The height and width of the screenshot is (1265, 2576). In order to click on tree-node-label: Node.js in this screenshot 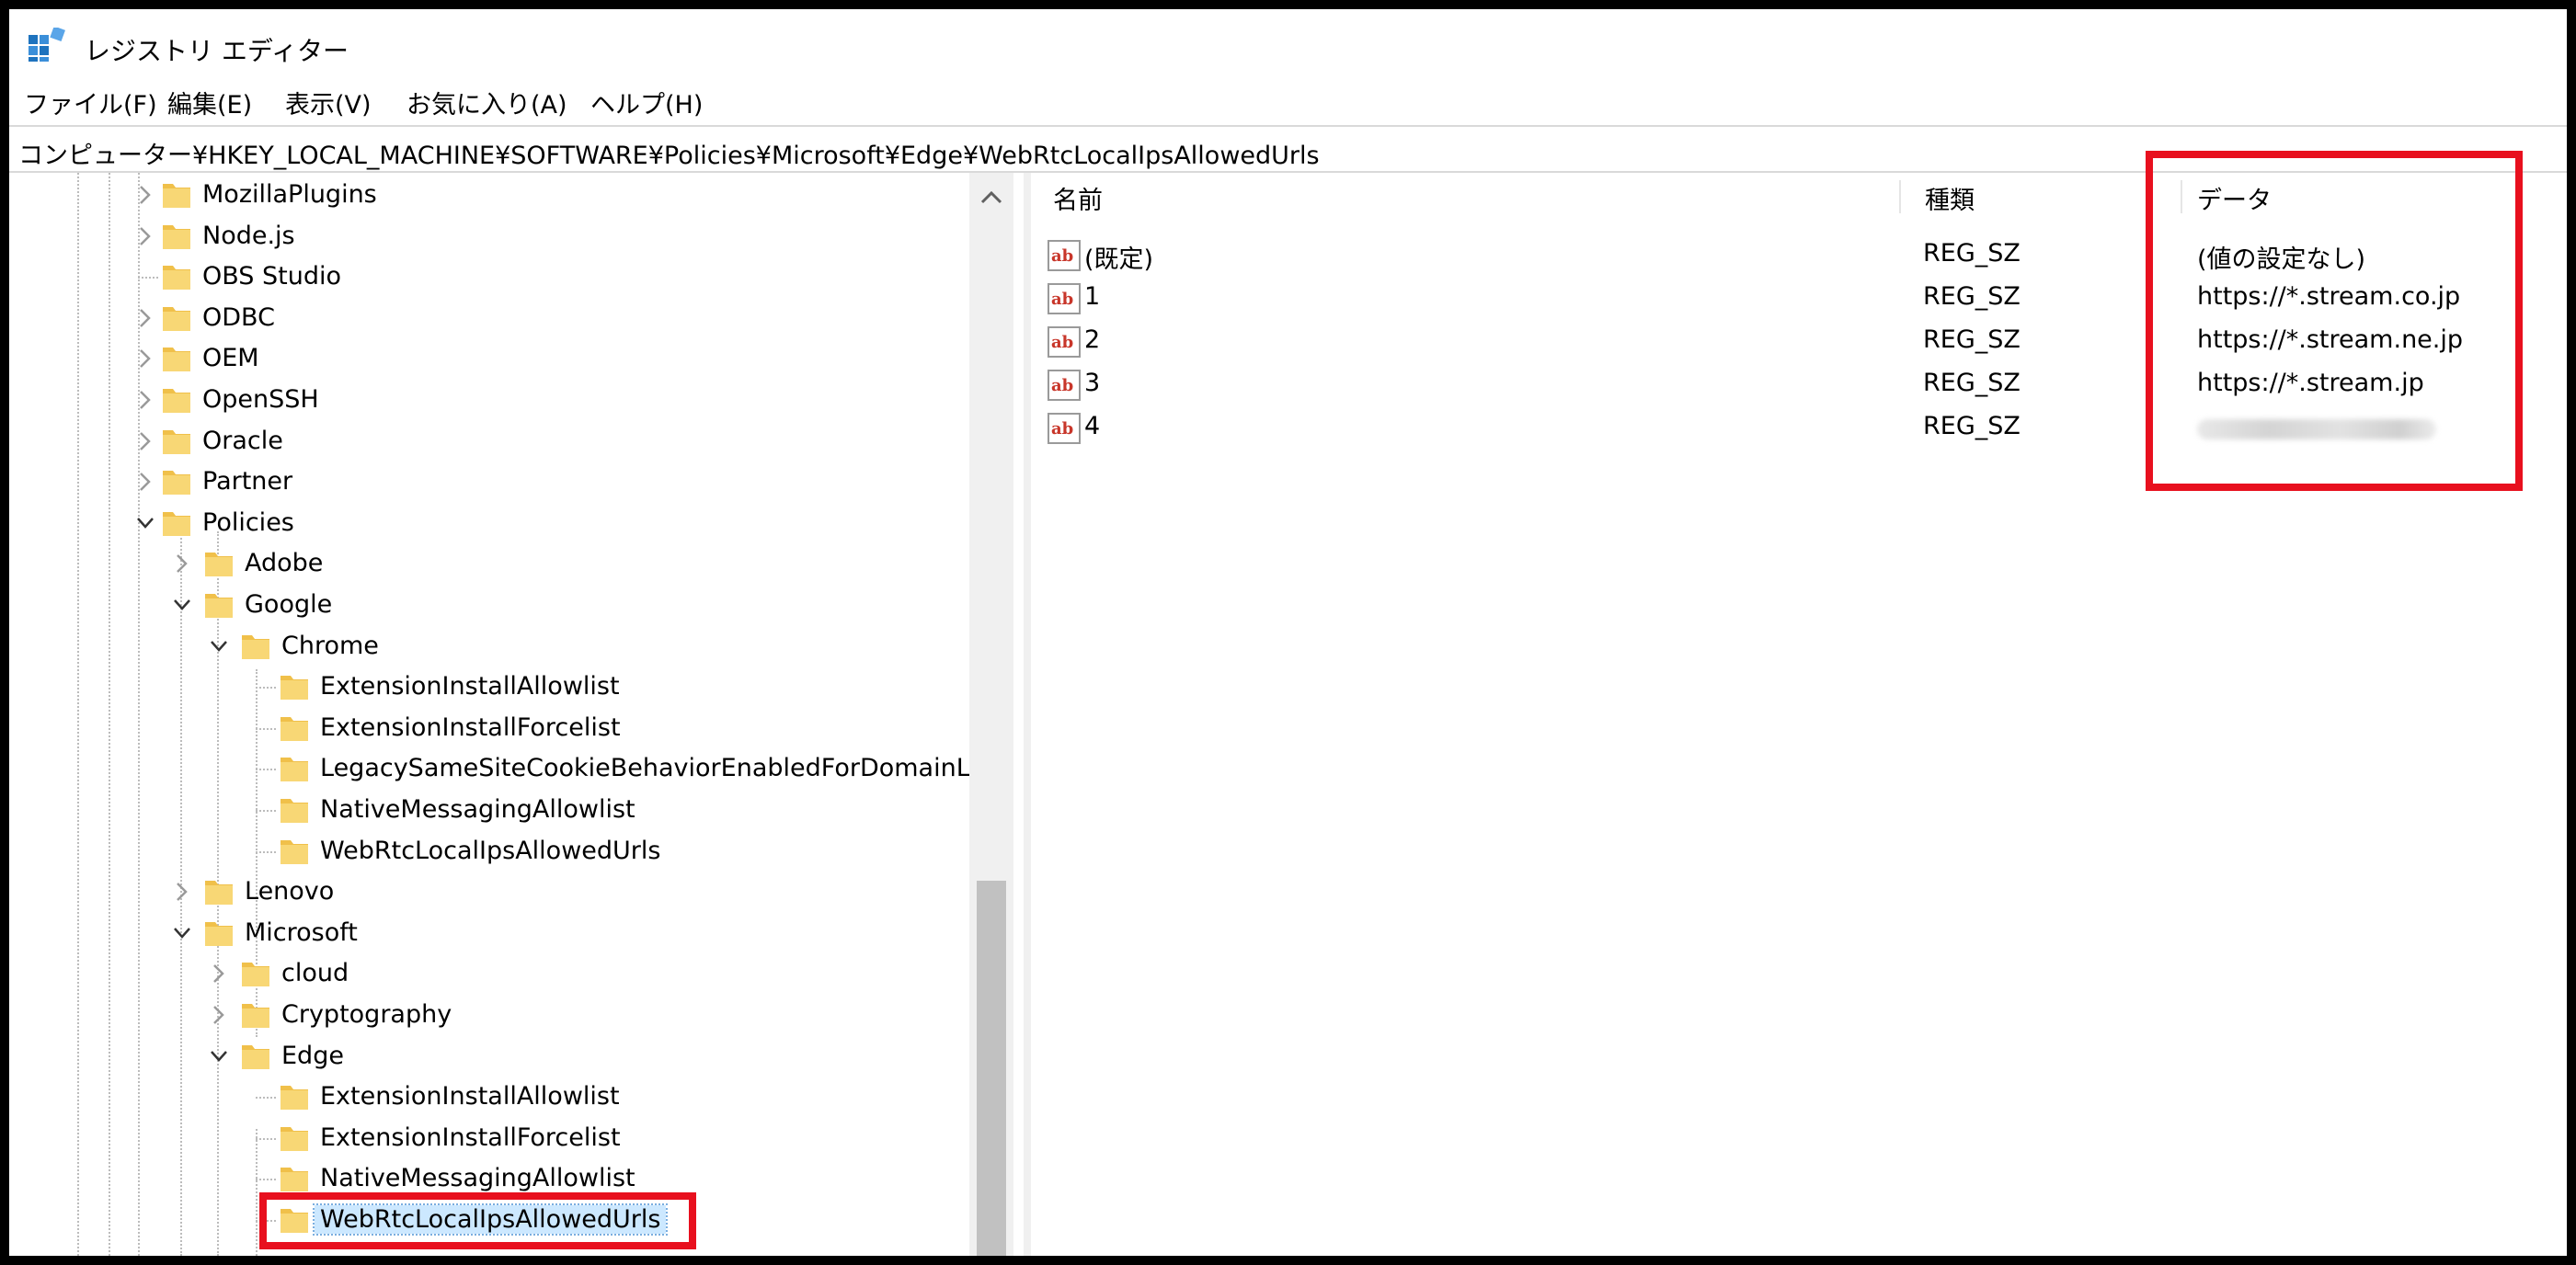, I will do `click(248, 235)`.